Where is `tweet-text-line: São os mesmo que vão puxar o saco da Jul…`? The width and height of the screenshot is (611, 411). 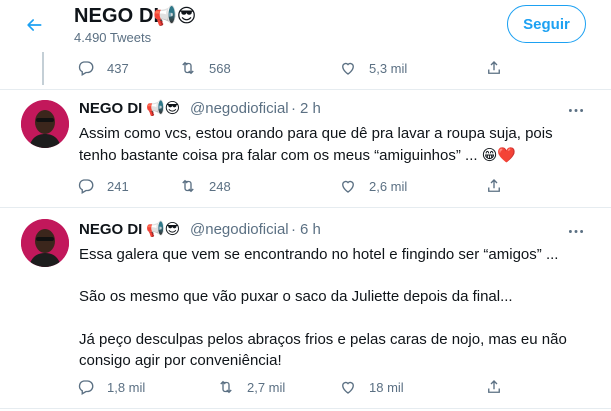
tweet-text-line: São os mesmo que vão puxar o saco da Jul… is located at coordinates (296, 296).